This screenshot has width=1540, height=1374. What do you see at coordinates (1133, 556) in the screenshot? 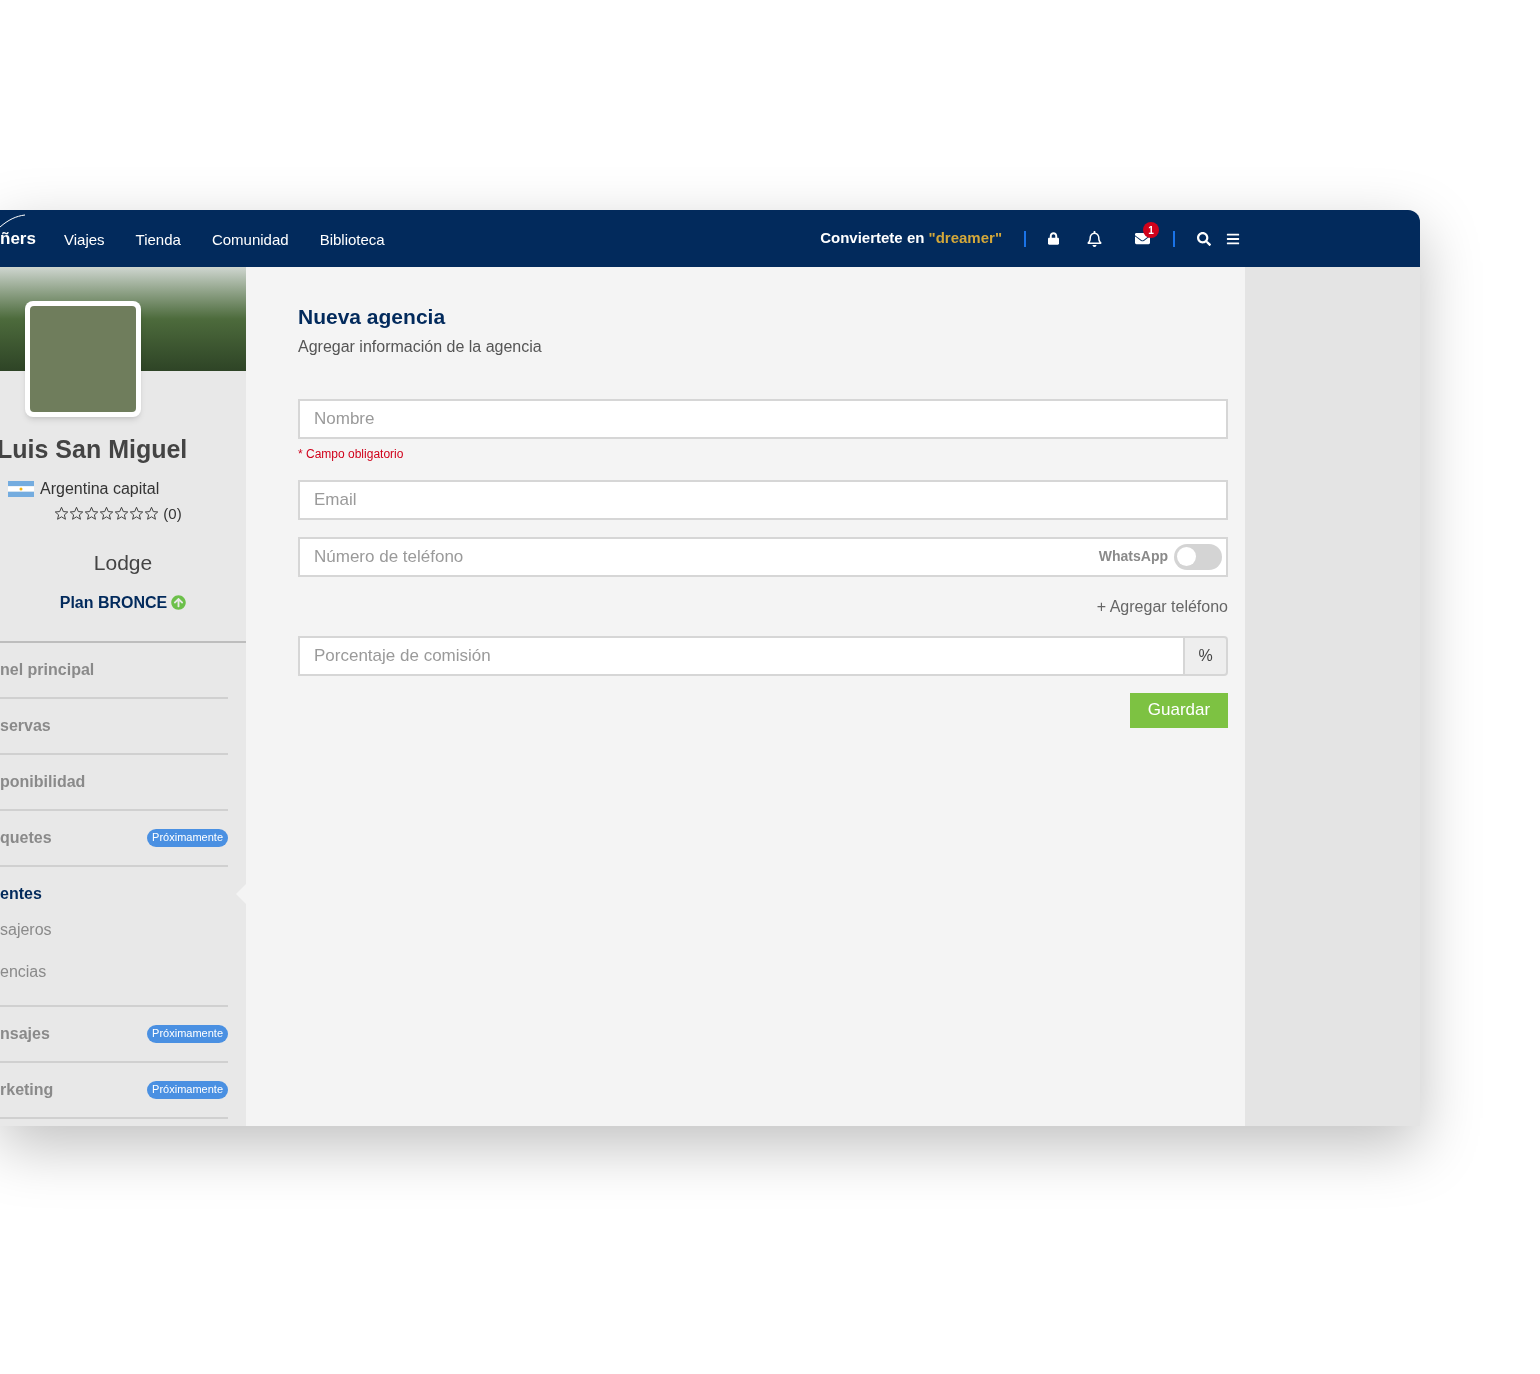
I see `whatsapp-label: WhatsApp` at bounding box center [1133, 556].